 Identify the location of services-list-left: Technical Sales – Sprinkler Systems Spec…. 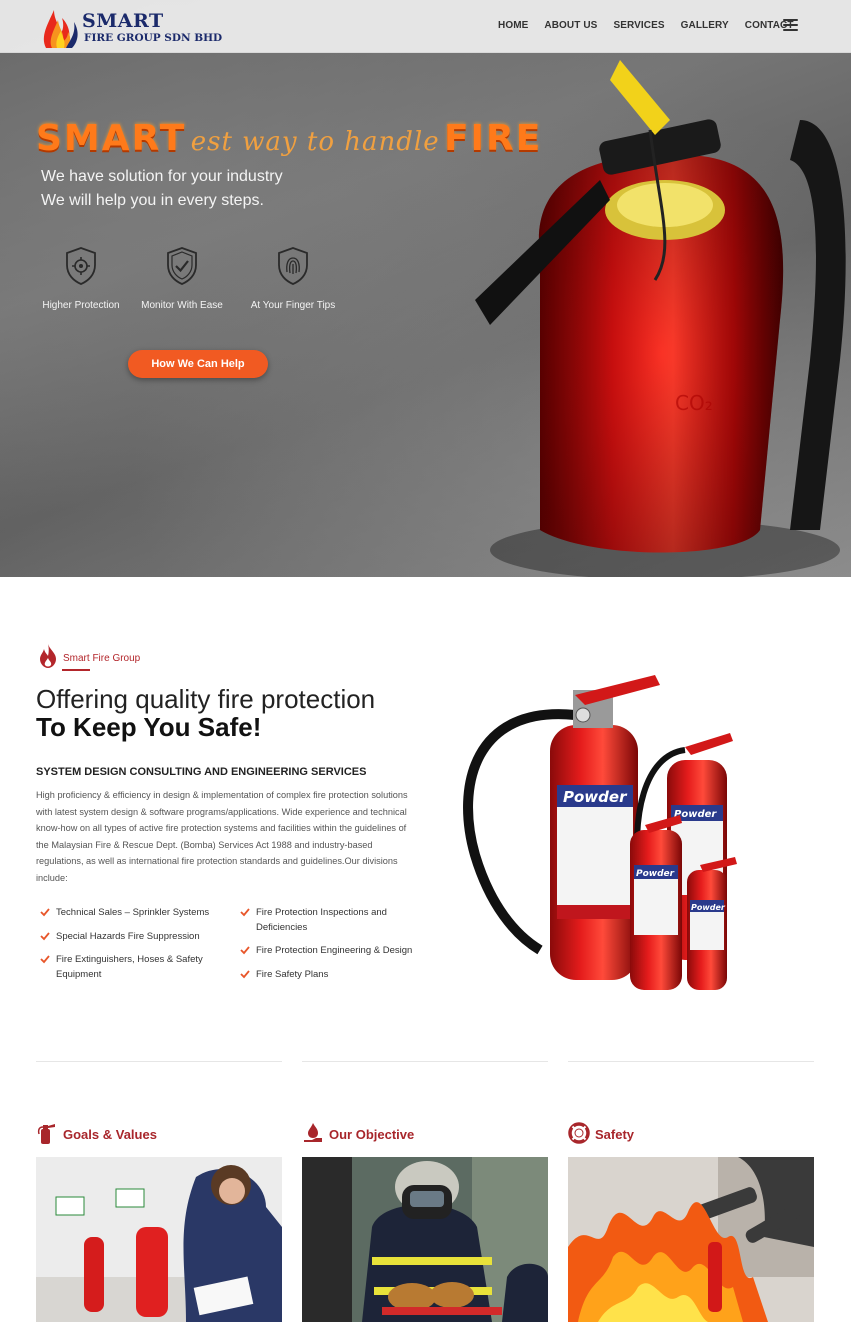
(130, 948).